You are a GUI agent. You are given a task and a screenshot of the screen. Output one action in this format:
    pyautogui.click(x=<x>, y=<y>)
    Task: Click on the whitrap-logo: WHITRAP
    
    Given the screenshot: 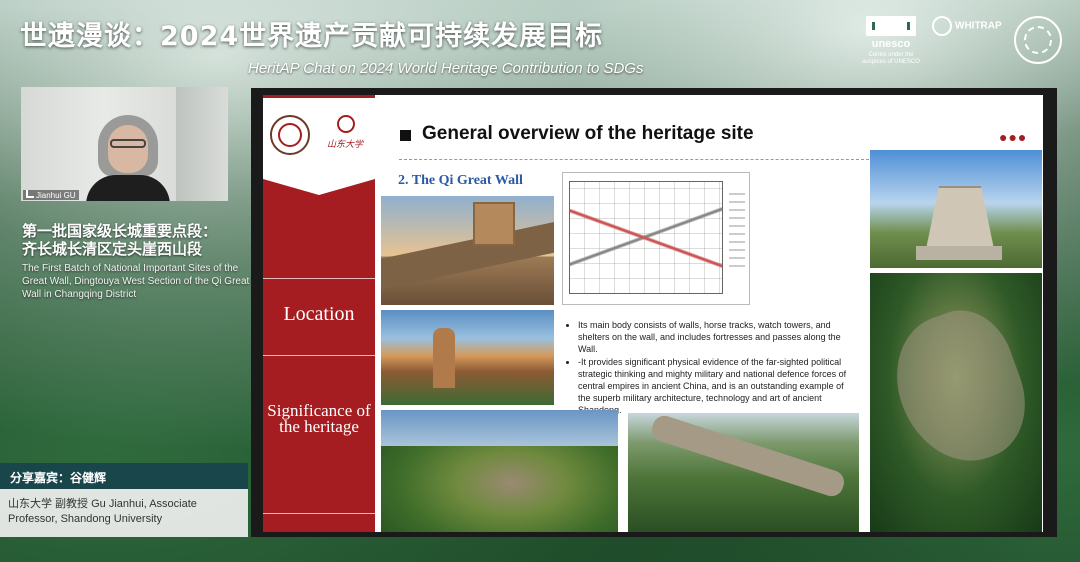 What is the action you would take?
    pyautogui.click(x=967, y=26)
    